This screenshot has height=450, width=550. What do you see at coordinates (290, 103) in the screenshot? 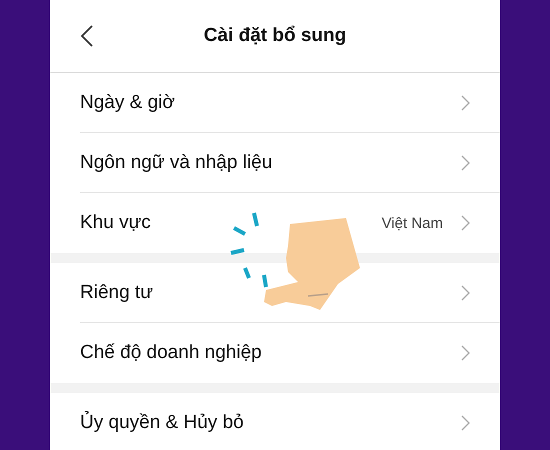
I see `settings-row: Ngày & giờ` at bounding box center [290, 103].